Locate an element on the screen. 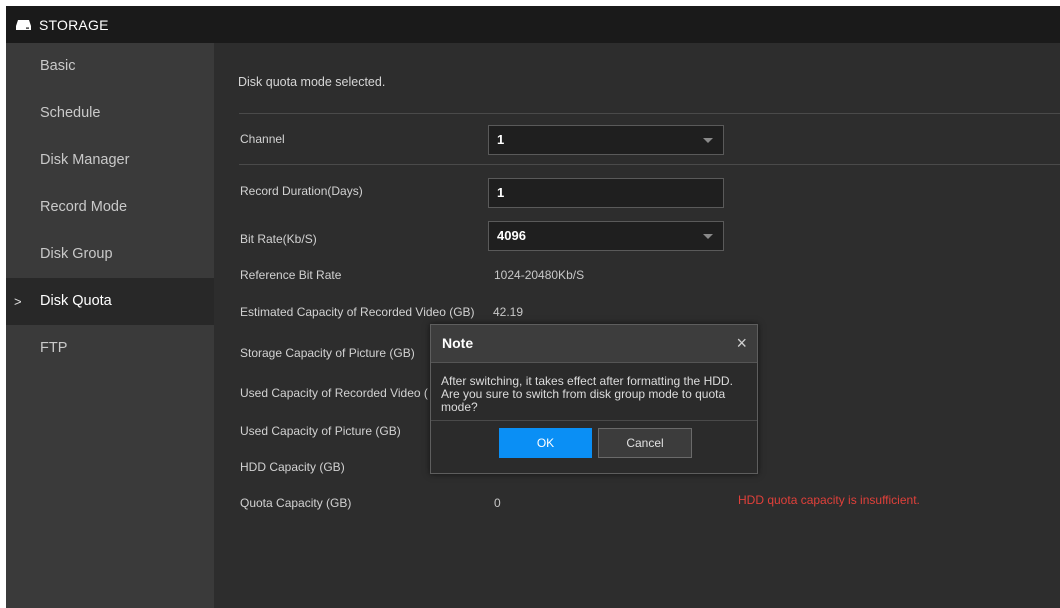 This screenshot has width=1060, height=608. record-duration-label: Record Duration(Days) is located at coordinates (301, 191).